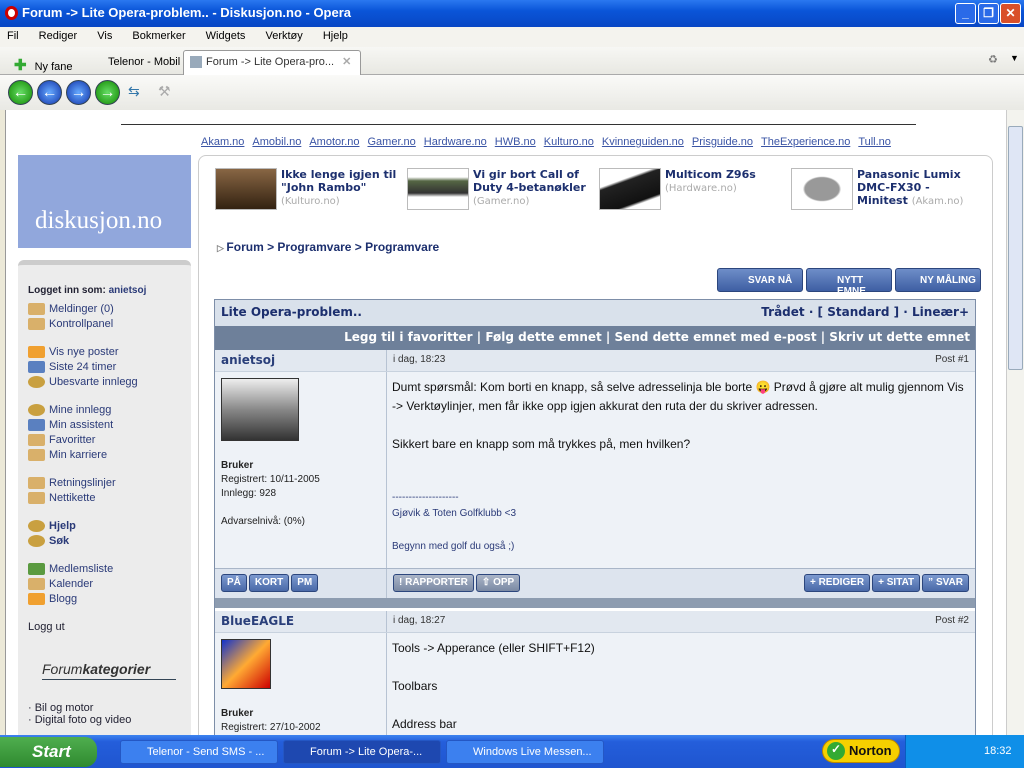 This screenshot has height=768, width=1024. Describe the element at coordinates (865, 313) in the screenshot. I see `view-mode-links: Trådet · [ Standard ] · Lineær+` at that location.